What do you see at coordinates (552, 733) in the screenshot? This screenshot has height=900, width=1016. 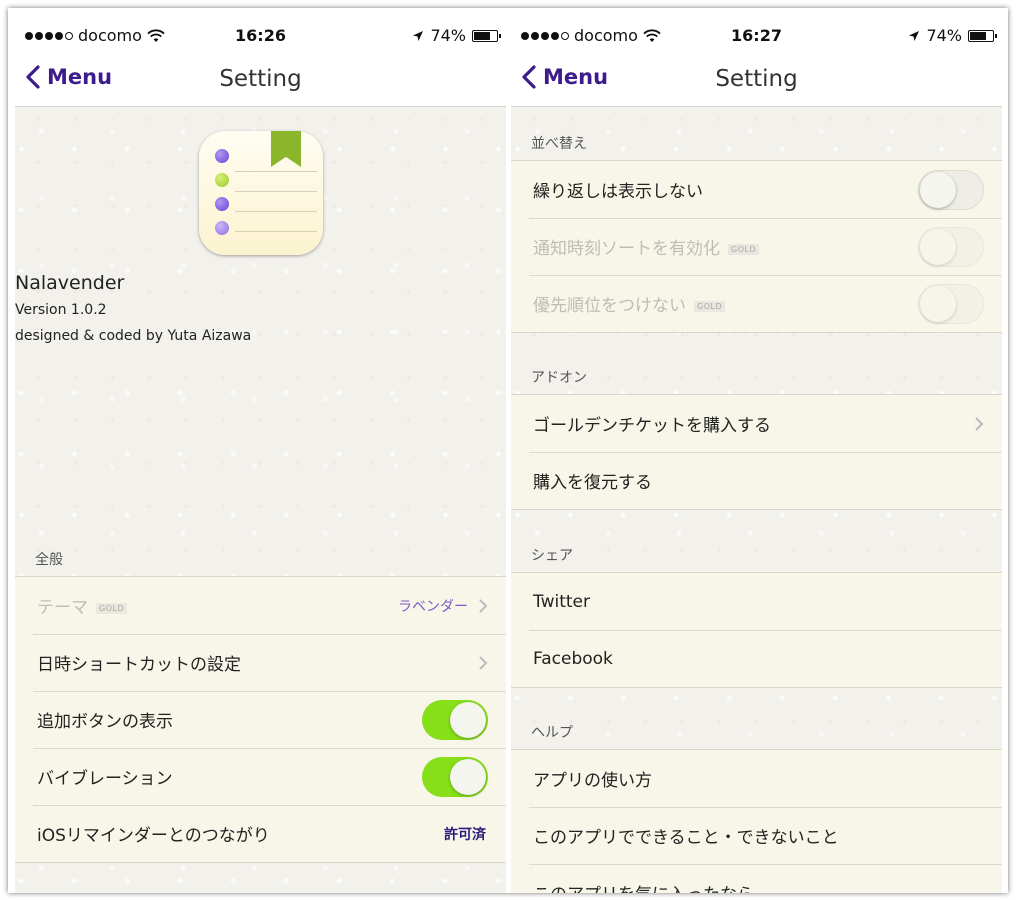 I see `section-header-help: ヘルプ` at bounding box center [552, 733].